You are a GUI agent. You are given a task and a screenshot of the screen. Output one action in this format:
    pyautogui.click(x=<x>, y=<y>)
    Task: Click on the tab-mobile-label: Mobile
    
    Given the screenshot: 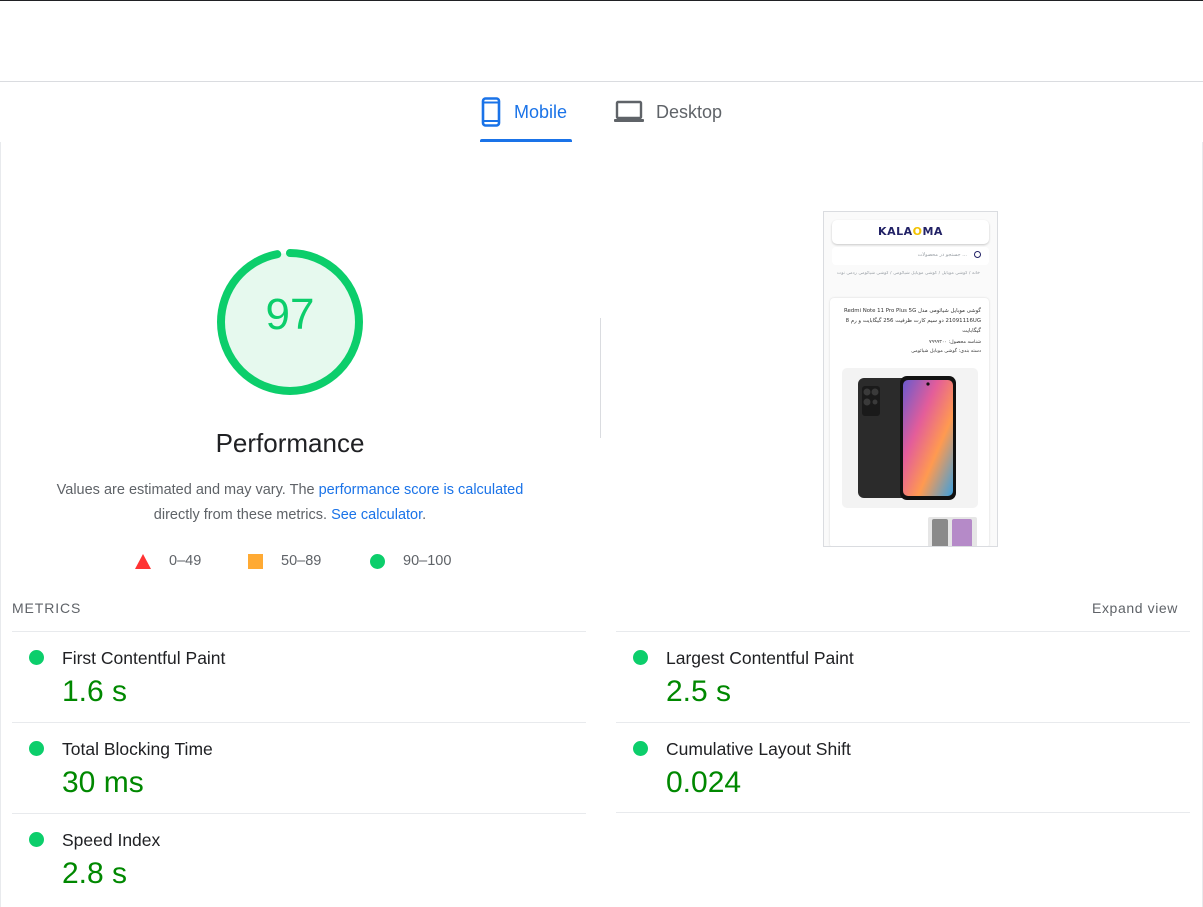 What is the action you would take?
    pyautogui.click(x=541, y=111)
    